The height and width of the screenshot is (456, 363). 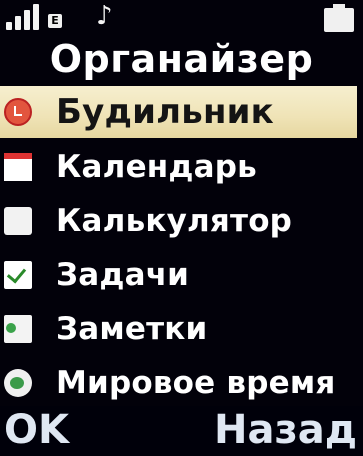 I want to click on alarm-clock-icon, so click(x=18, y=112).